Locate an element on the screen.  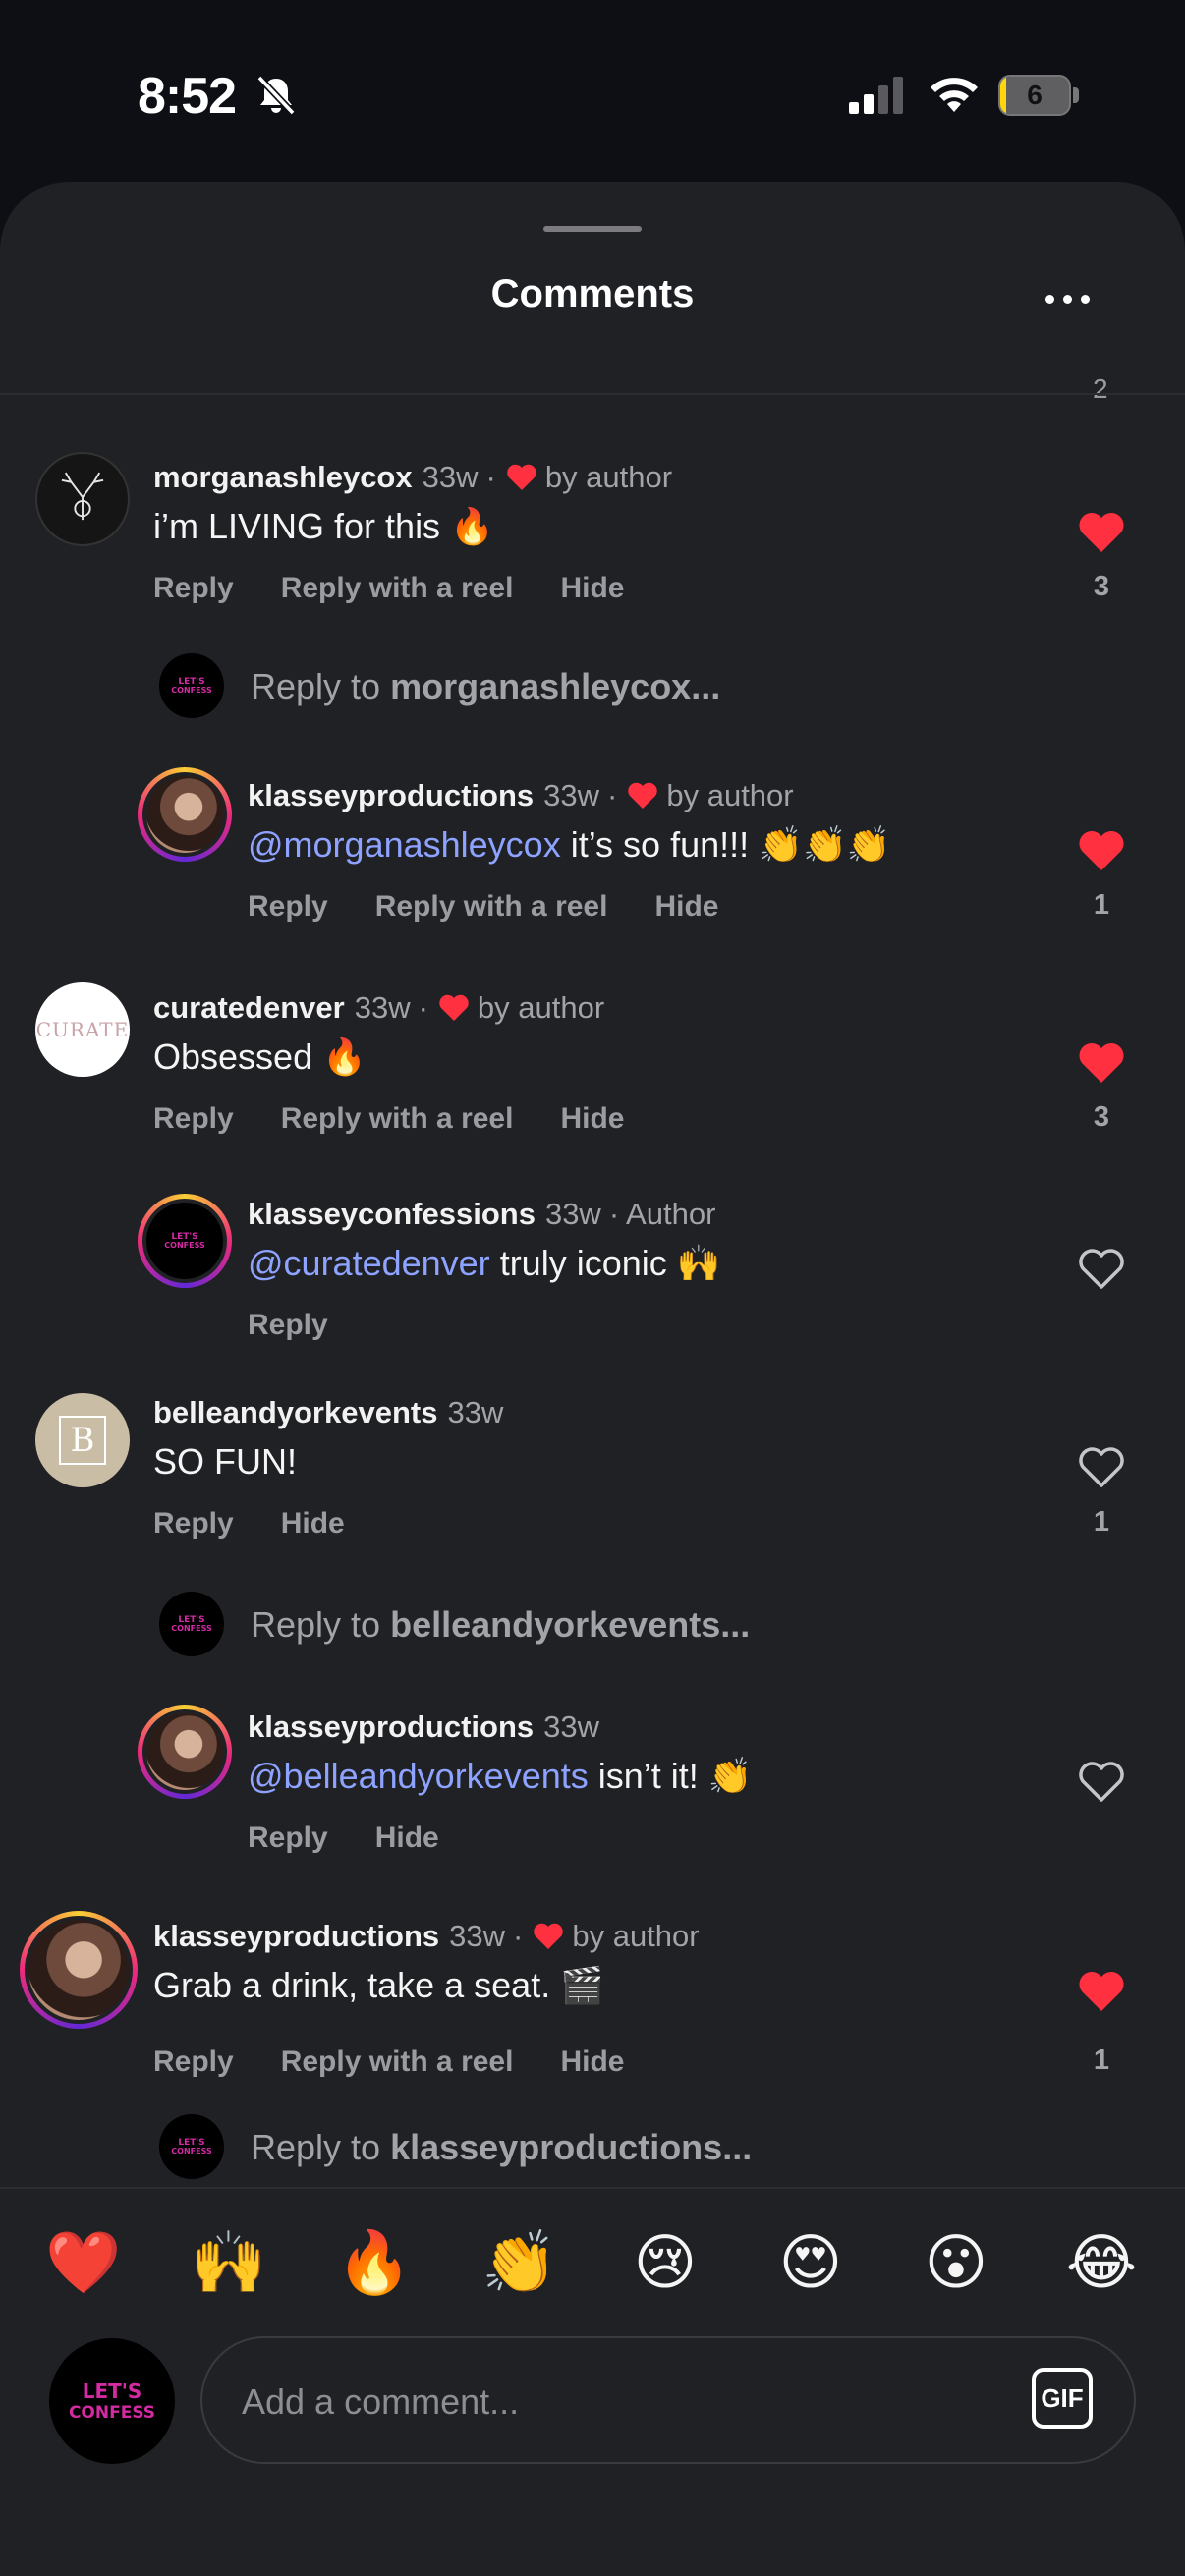
comment-actions: Reply Reply with a reel Hide is located at coordinates (483, 907).